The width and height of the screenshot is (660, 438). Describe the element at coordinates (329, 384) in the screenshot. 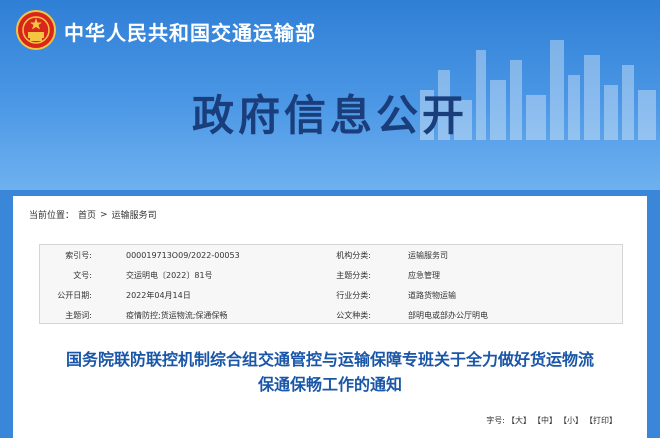

I see `document-title-line-2: 保通保畅工作的通知` at that location.